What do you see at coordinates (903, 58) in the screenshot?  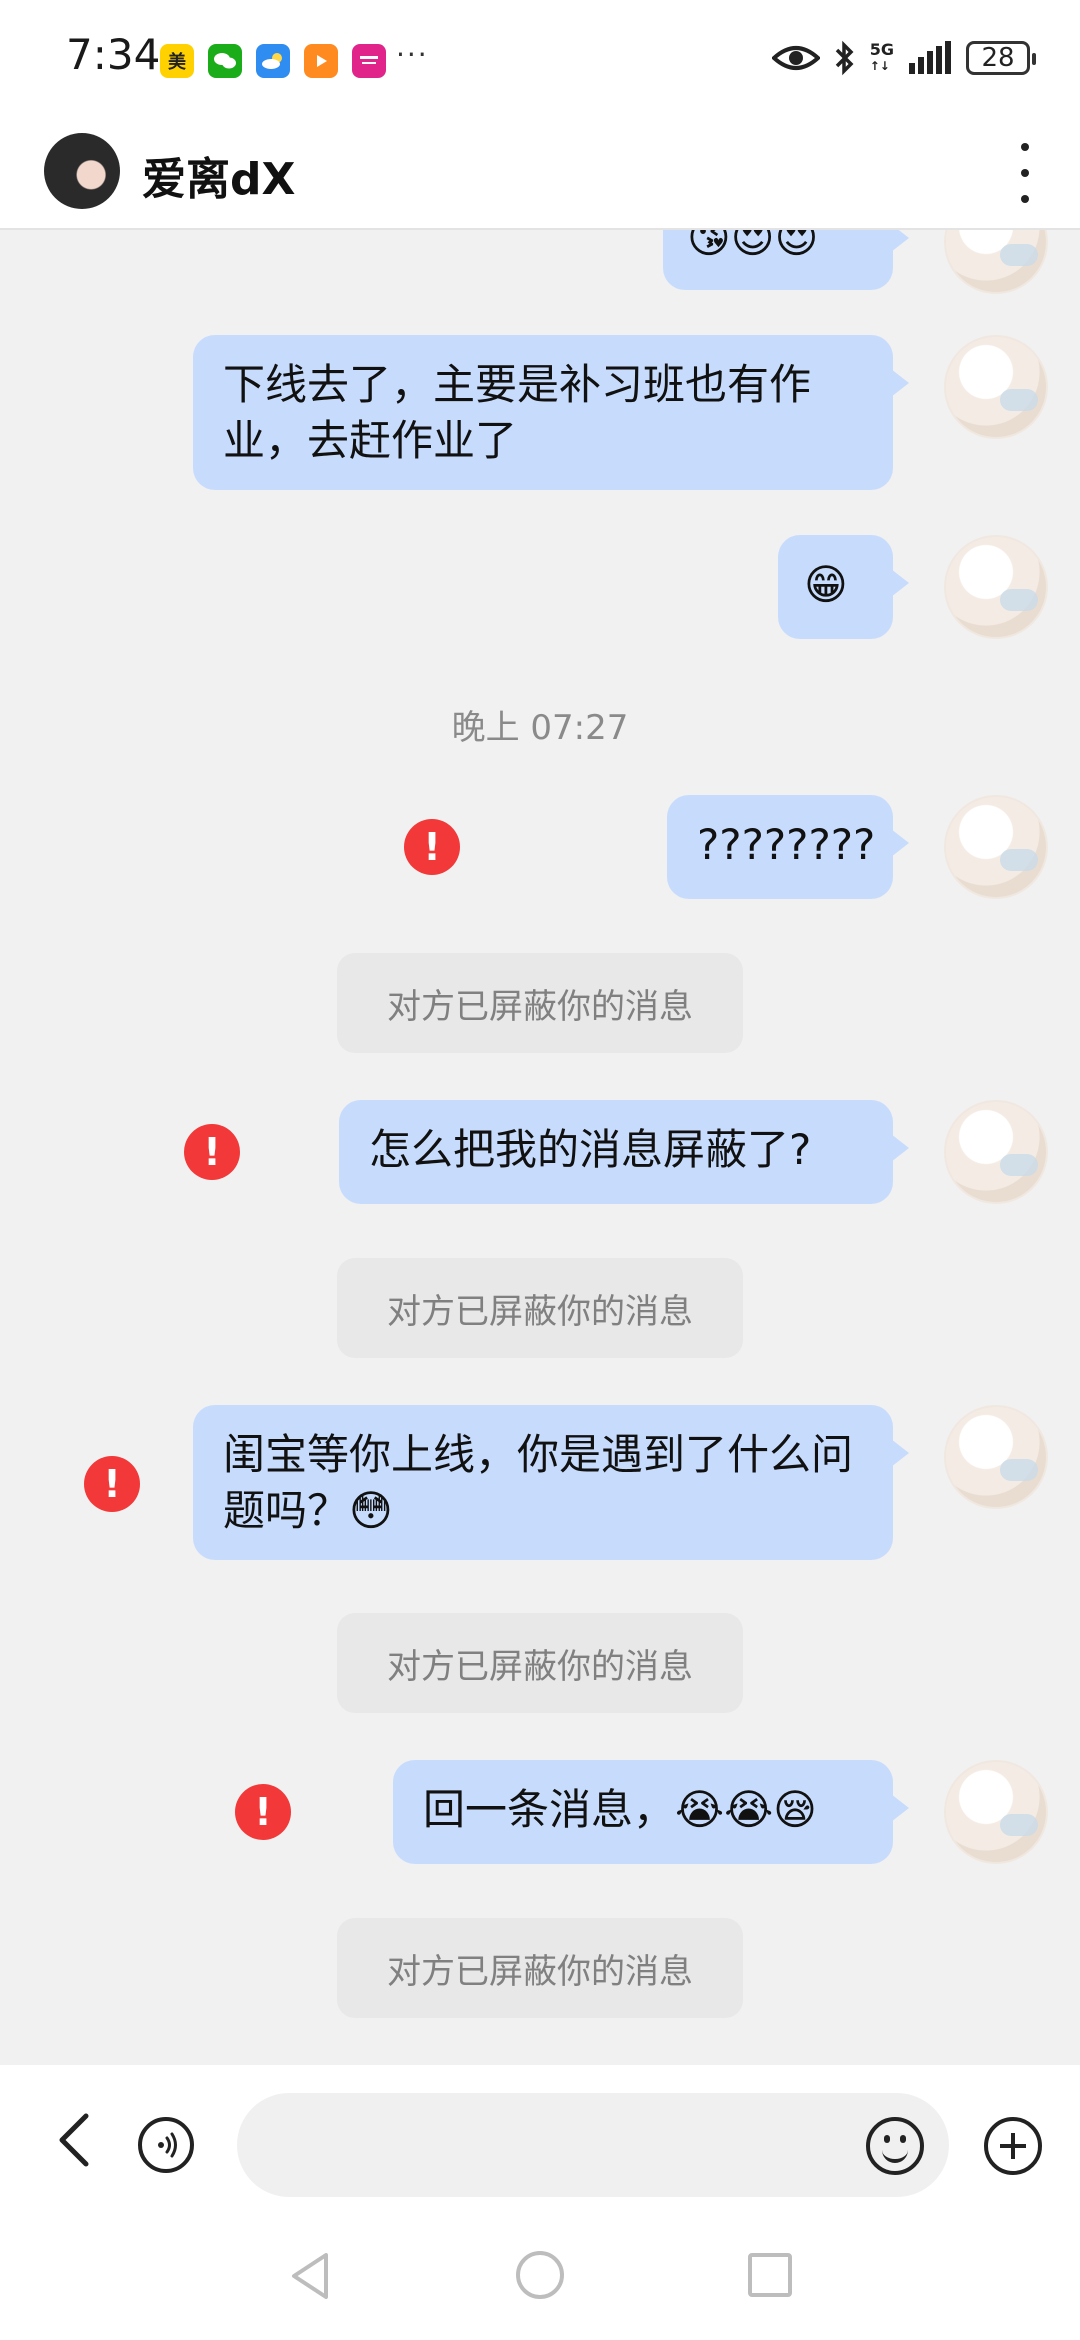 I see `status-indicators: 5G ↑↓ 28` at bounding box center [903, 58].